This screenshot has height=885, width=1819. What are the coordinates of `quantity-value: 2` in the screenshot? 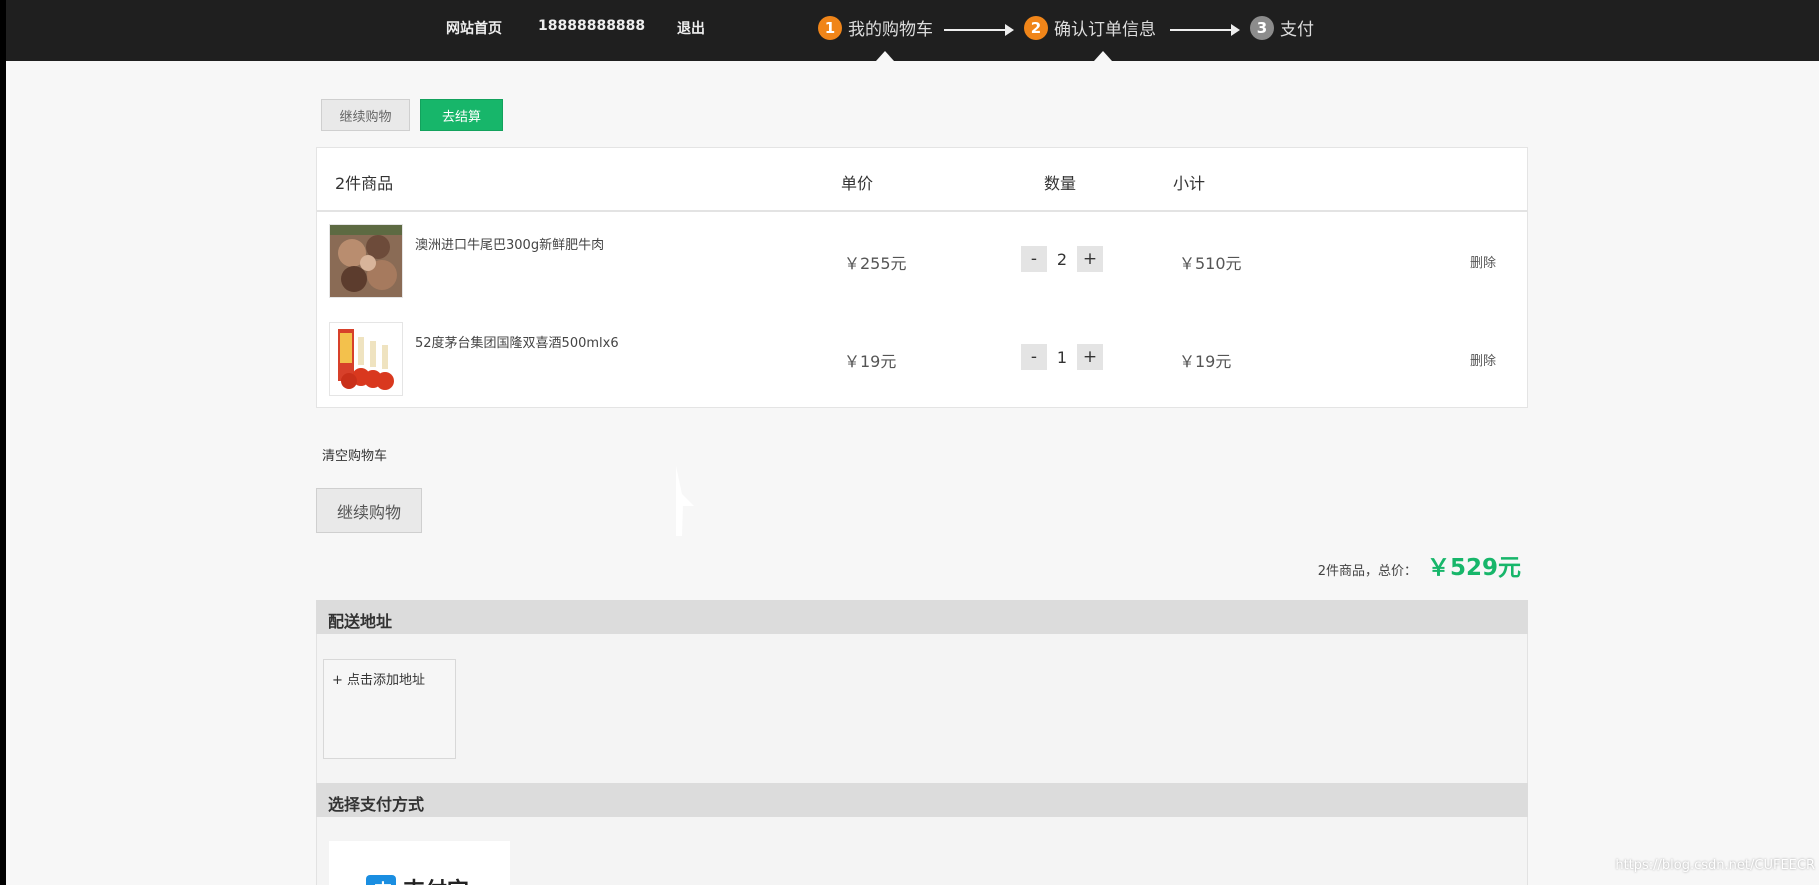 It's located at (1062, 259).